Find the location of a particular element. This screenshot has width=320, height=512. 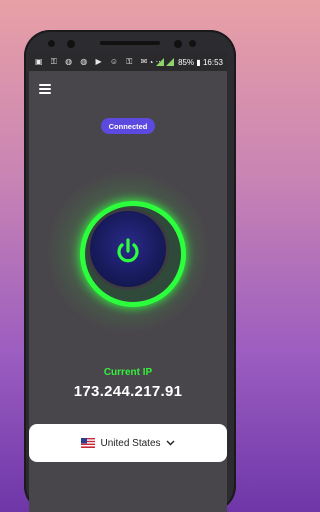

status-bar: ▣ ⚿ ◍ ◍ ▶ ☺ ⚿ ✉ ⋯ ◔ 85% ▮ 16:53 is located at coordinates (128, 62).